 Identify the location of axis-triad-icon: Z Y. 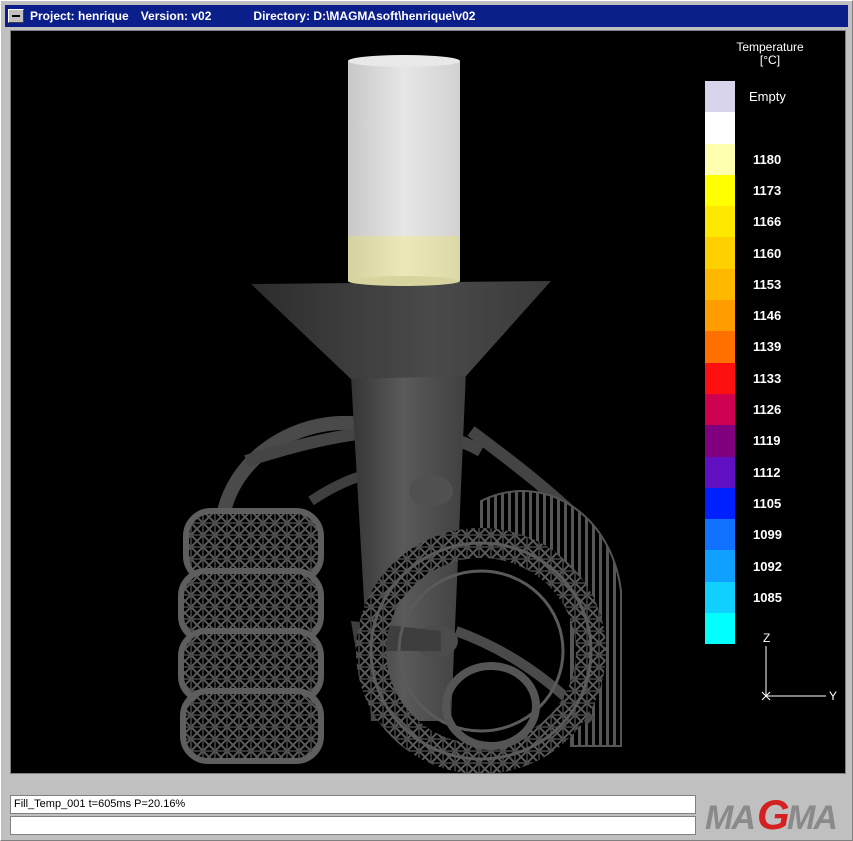
(799, 667).